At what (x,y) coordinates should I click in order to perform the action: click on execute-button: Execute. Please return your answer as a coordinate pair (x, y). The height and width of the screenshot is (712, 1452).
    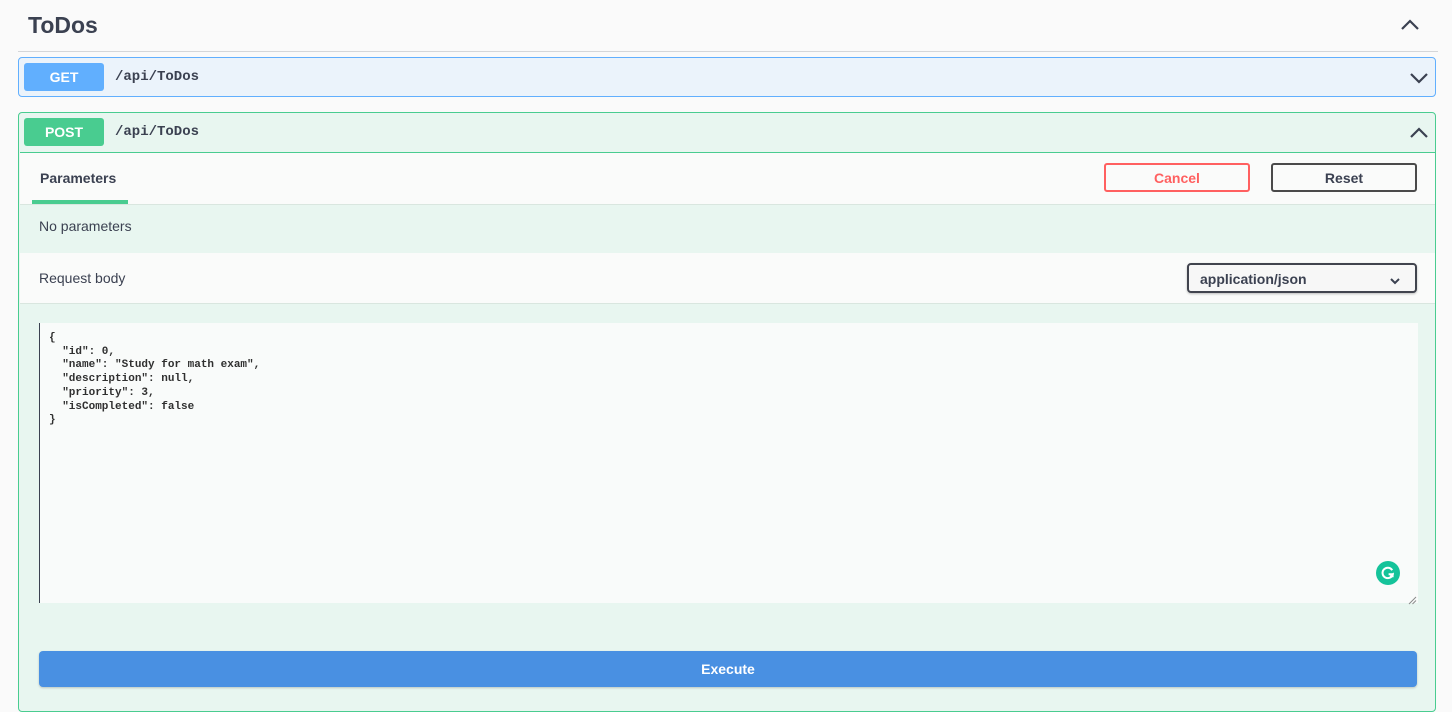
    Looking at the image, I should click on (728, 669).